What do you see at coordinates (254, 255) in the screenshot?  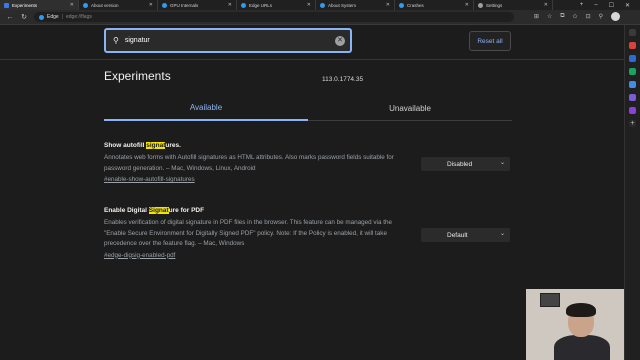 I see `experiment-permalink: #edge-digsig-enabled-pdf` at bounding box center [254, 255].